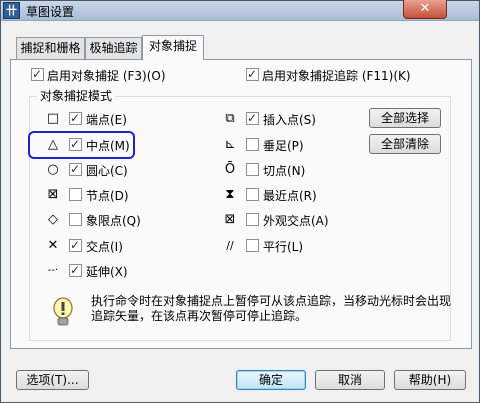 This screenshot has width=480, height=403. I want to click on quadrant-checkbox, so click(75, 219).